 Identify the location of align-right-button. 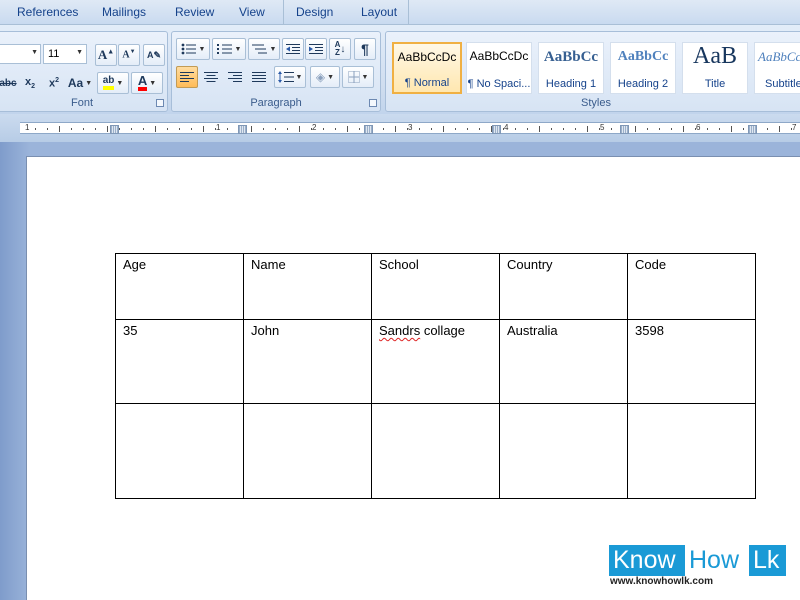
(235, 77).